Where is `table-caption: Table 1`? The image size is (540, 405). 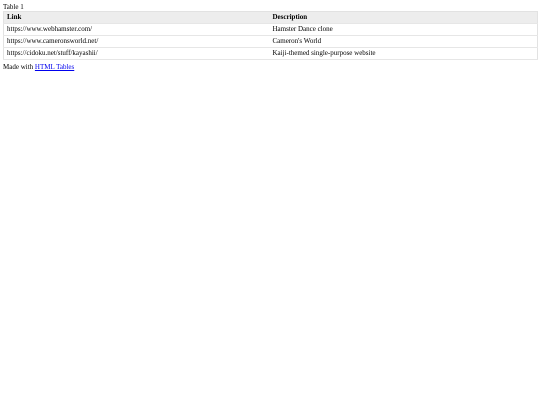 table-caption: Table 1 is located at coordinates (13, 7).